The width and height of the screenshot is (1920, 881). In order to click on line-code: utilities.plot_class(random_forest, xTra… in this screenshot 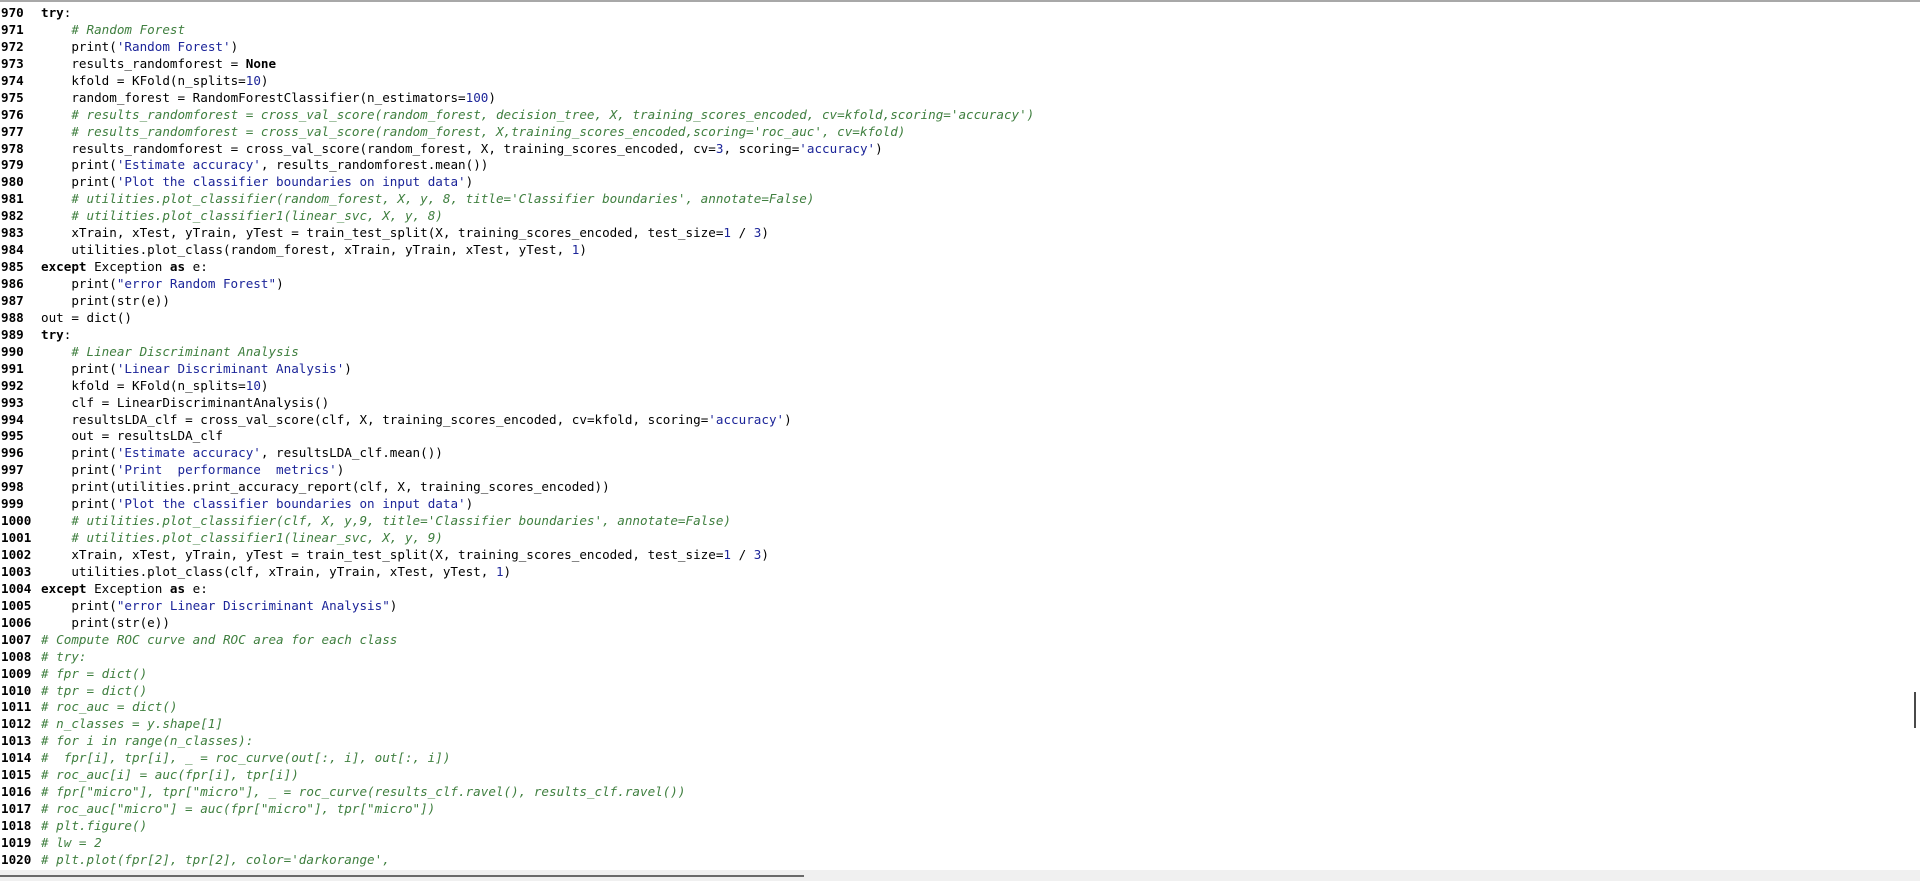, I will do `click(314, 249)`.